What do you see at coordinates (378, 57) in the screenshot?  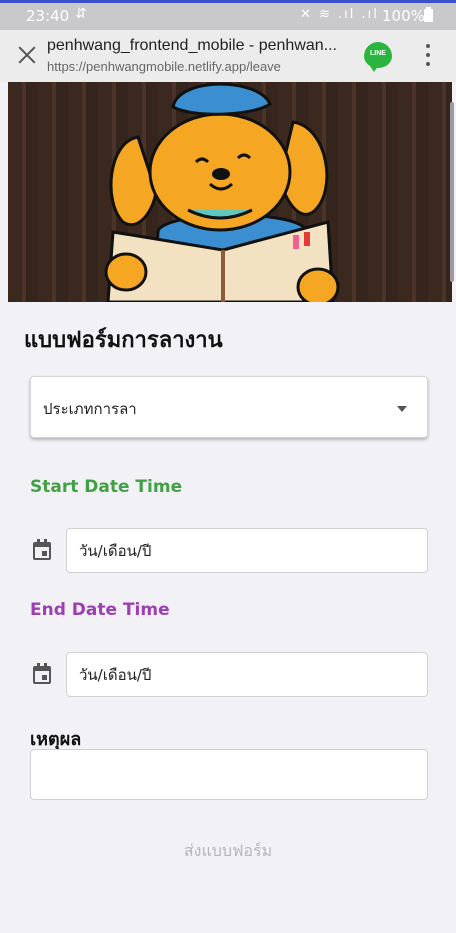 I see `line-app-icon: LINE` at bounding box center [378, 57].